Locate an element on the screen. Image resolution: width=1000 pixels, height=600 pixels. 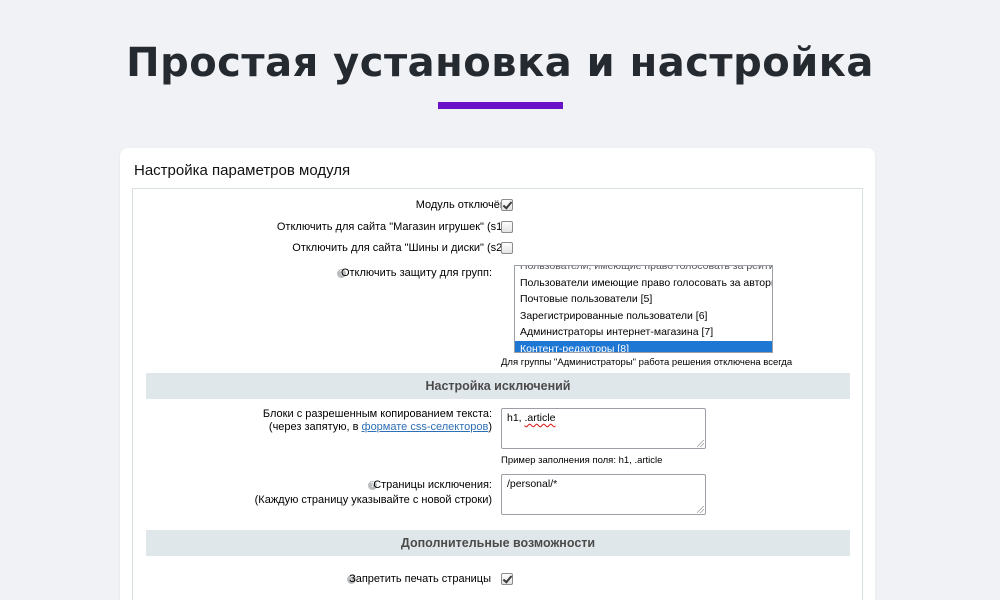
copy-blocks-textarea: h1, .article is located at coordinates (603, 428).